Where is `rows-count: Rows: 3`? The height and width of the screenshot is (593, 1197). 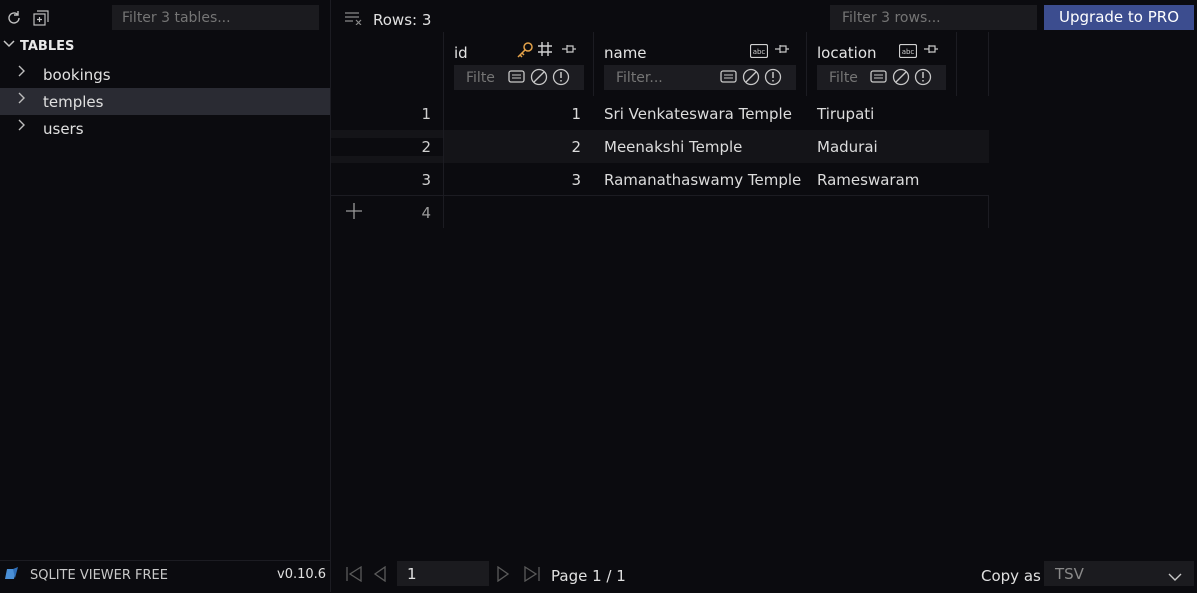
rows-count: Rows: 3 is located at coordinates (402, 20).